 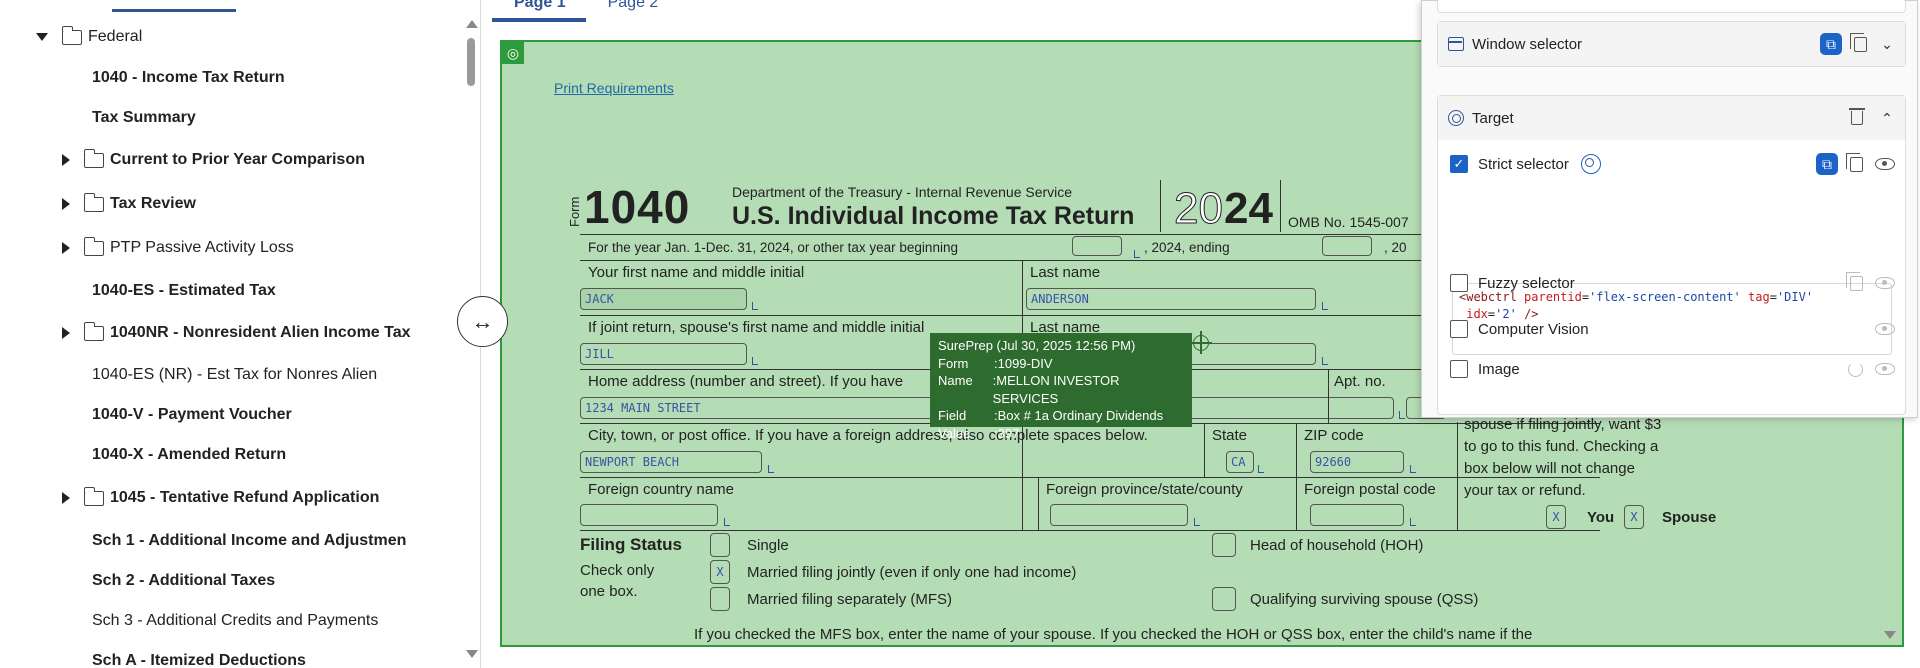 I want to click on foreign-province-field, so click(x=1119, y=515).